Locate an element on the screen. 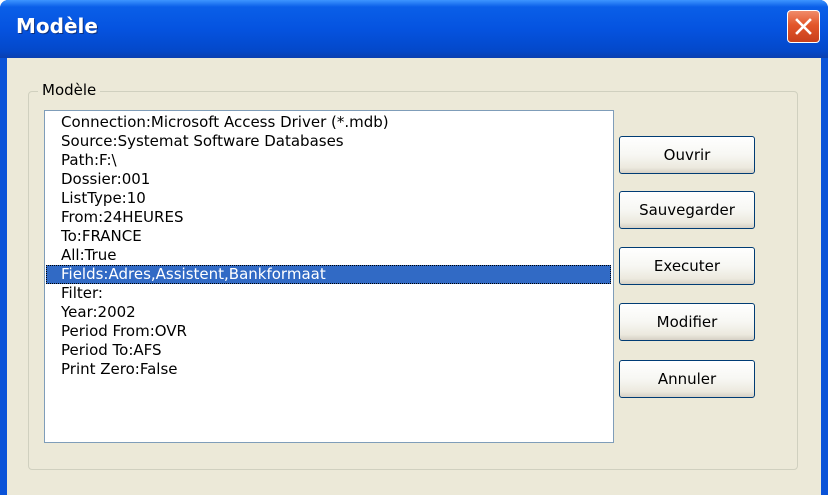 The width and height of the screenshot is (828, 495). list-item: To:FRANCE is located at coordinates (328, 236).